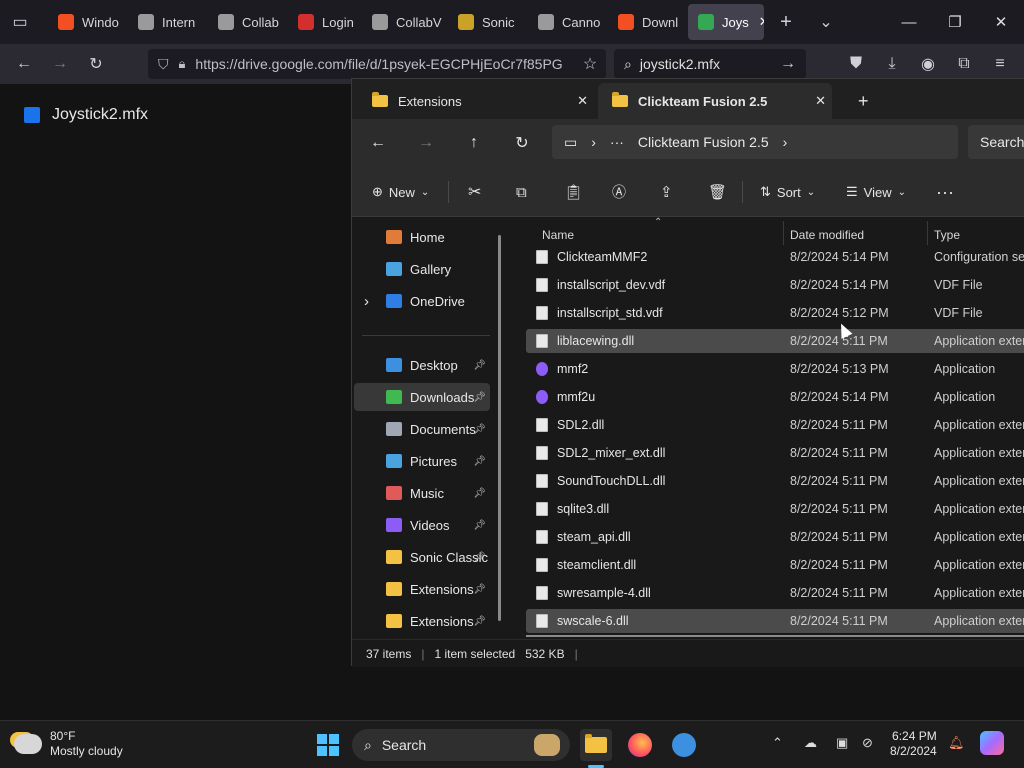 The height and width of the screenshot is (768, 1024). What do you see at coordinates (163, 64) in the screenshot?
I see `shield-icon: ⛉` at bounding box center [163, 64].